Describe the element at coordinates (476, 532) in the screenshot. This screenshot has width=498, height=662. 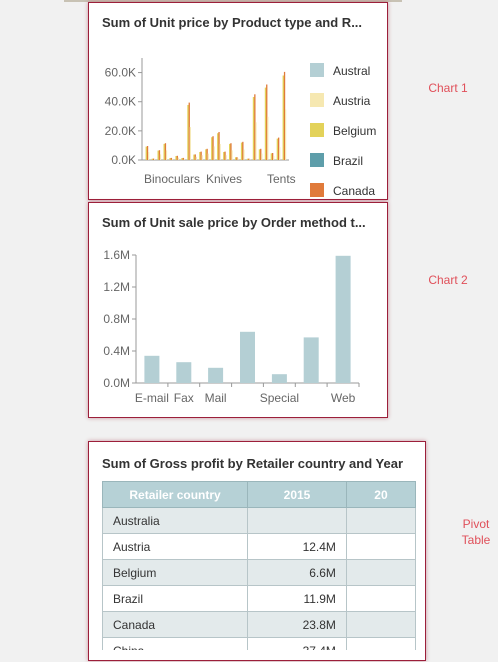
I see `pivot-label: Pivot Table` at that location.